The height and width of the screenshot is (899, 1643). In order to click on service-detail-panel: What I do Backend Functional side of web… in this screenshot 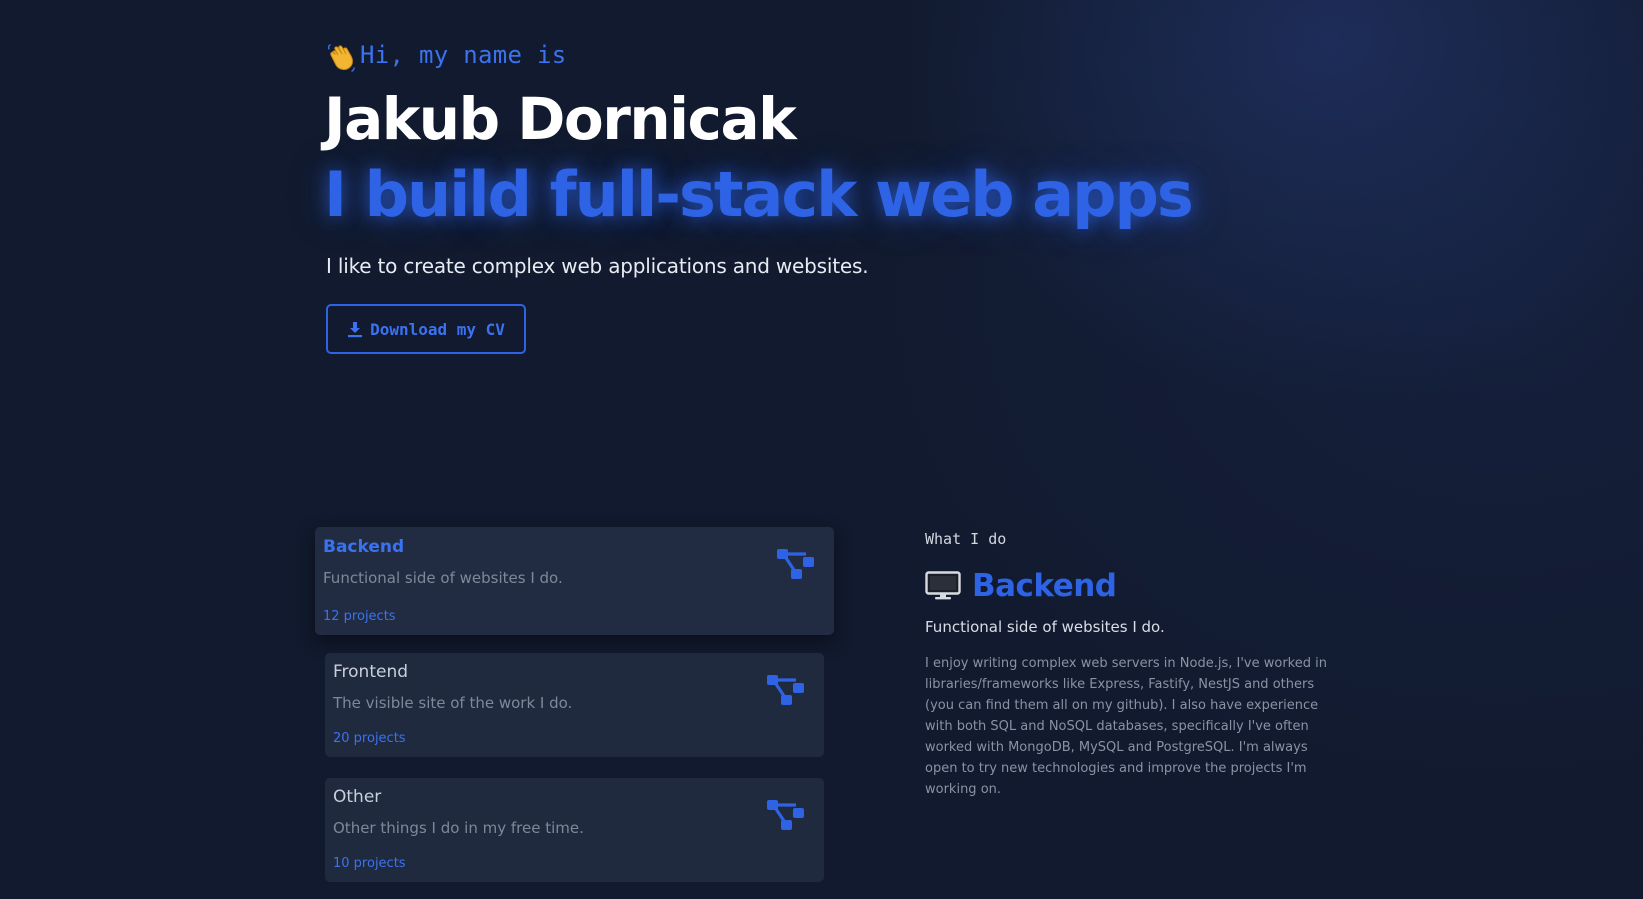, I will do `click(1130, 671)`.